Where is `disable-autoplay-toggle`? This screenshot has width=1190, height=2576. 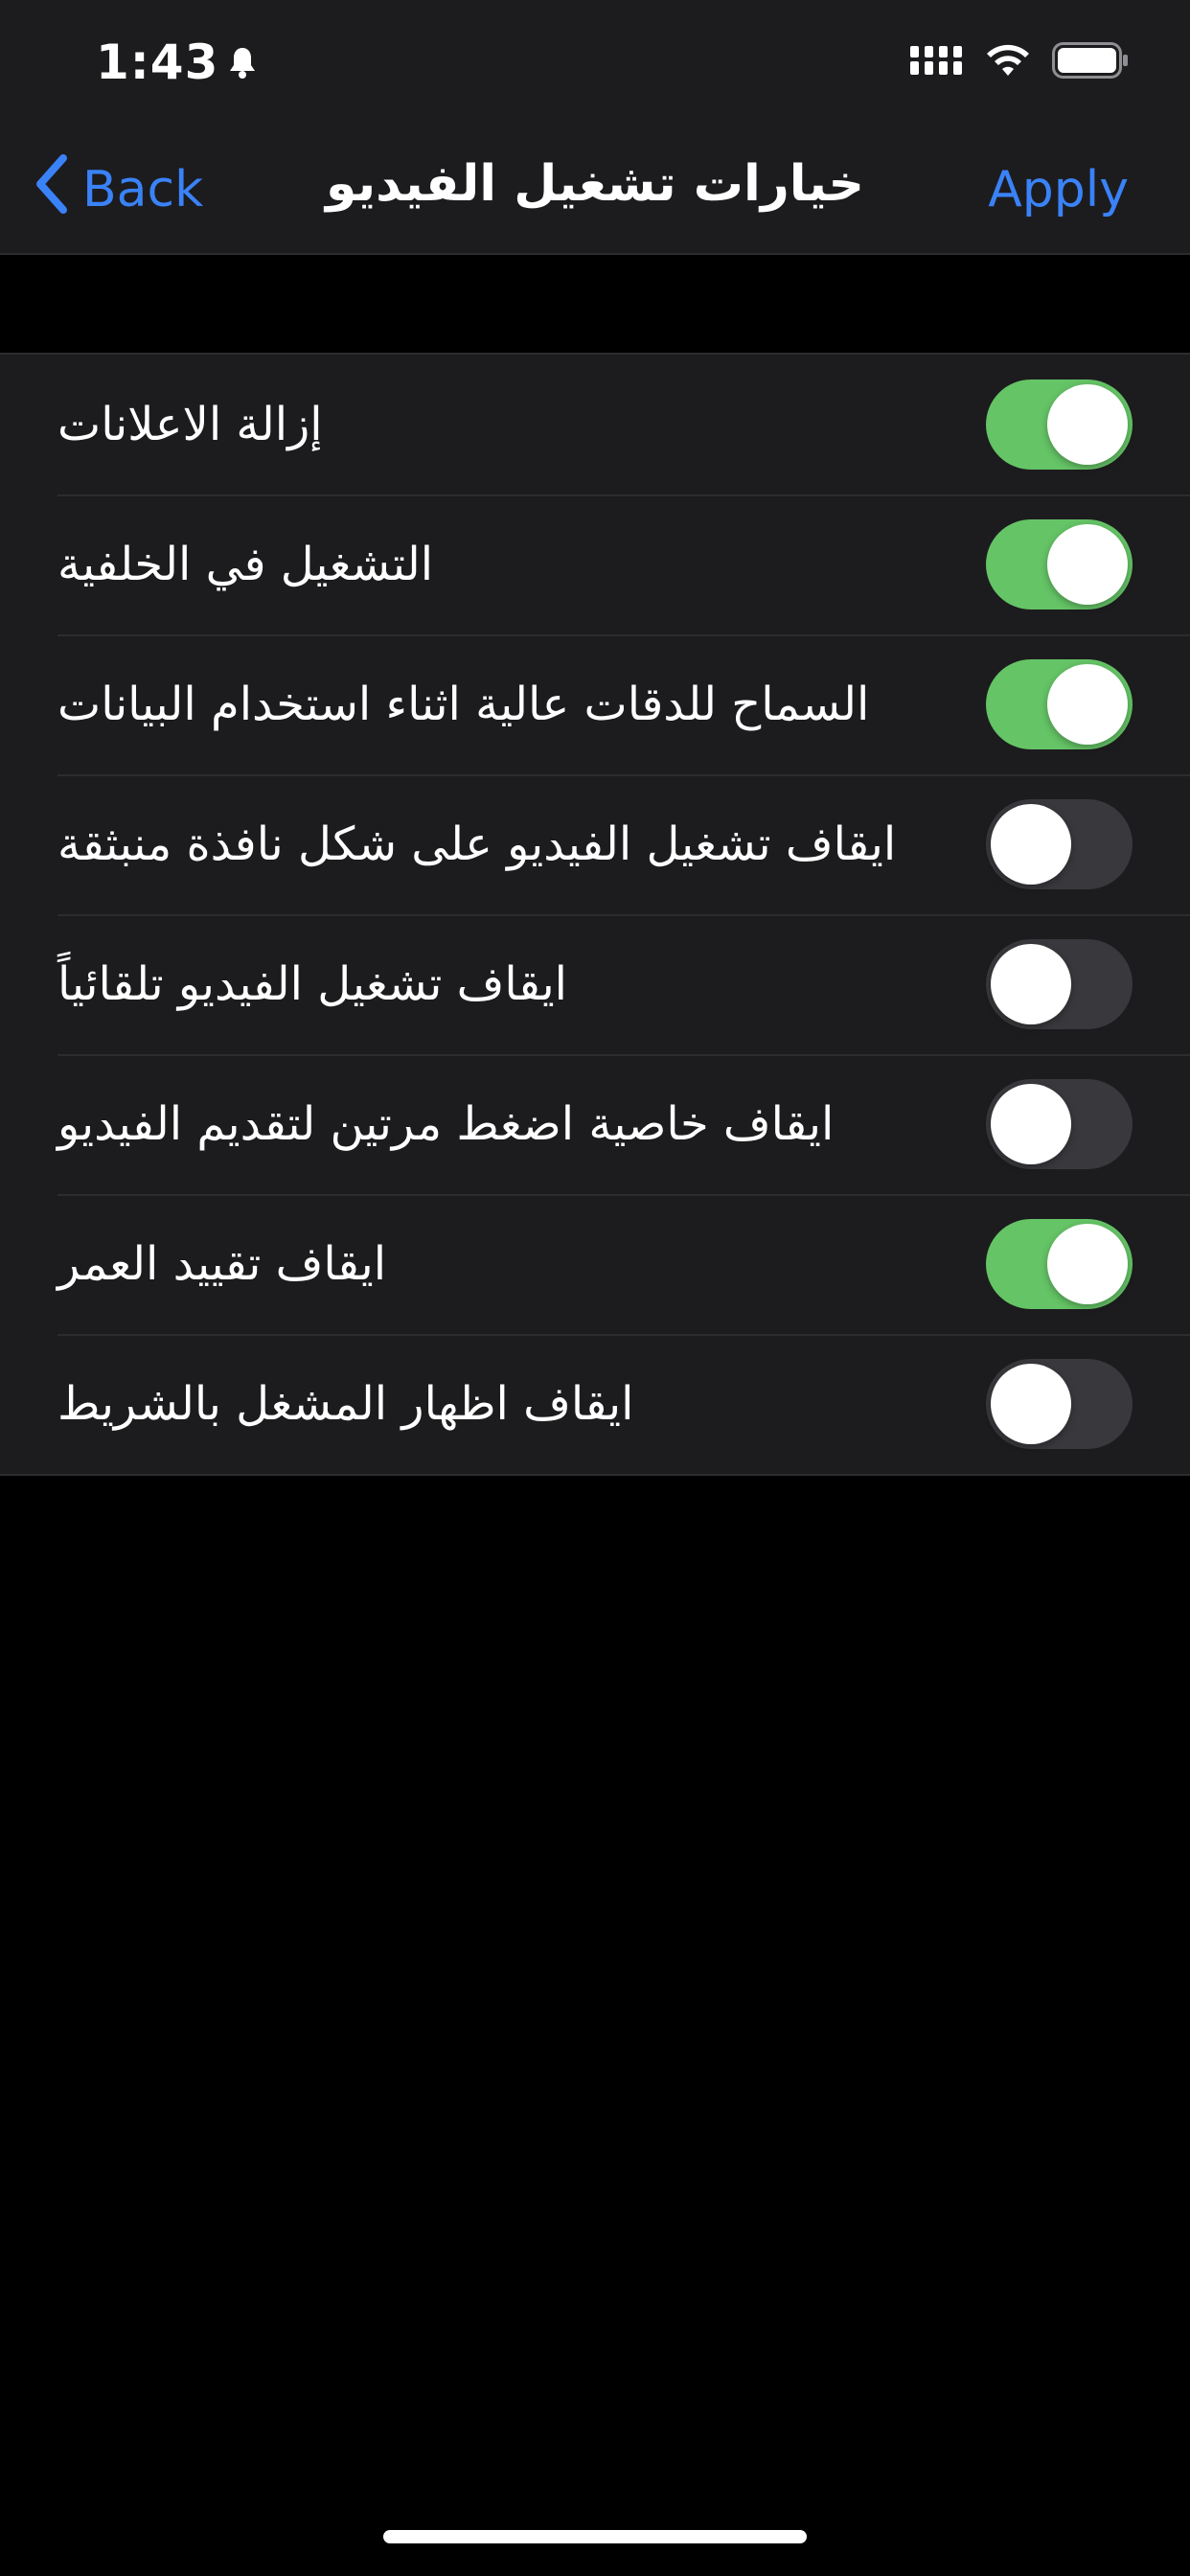
disable-autoplay-toggle is located at coordinates (1060, 984).